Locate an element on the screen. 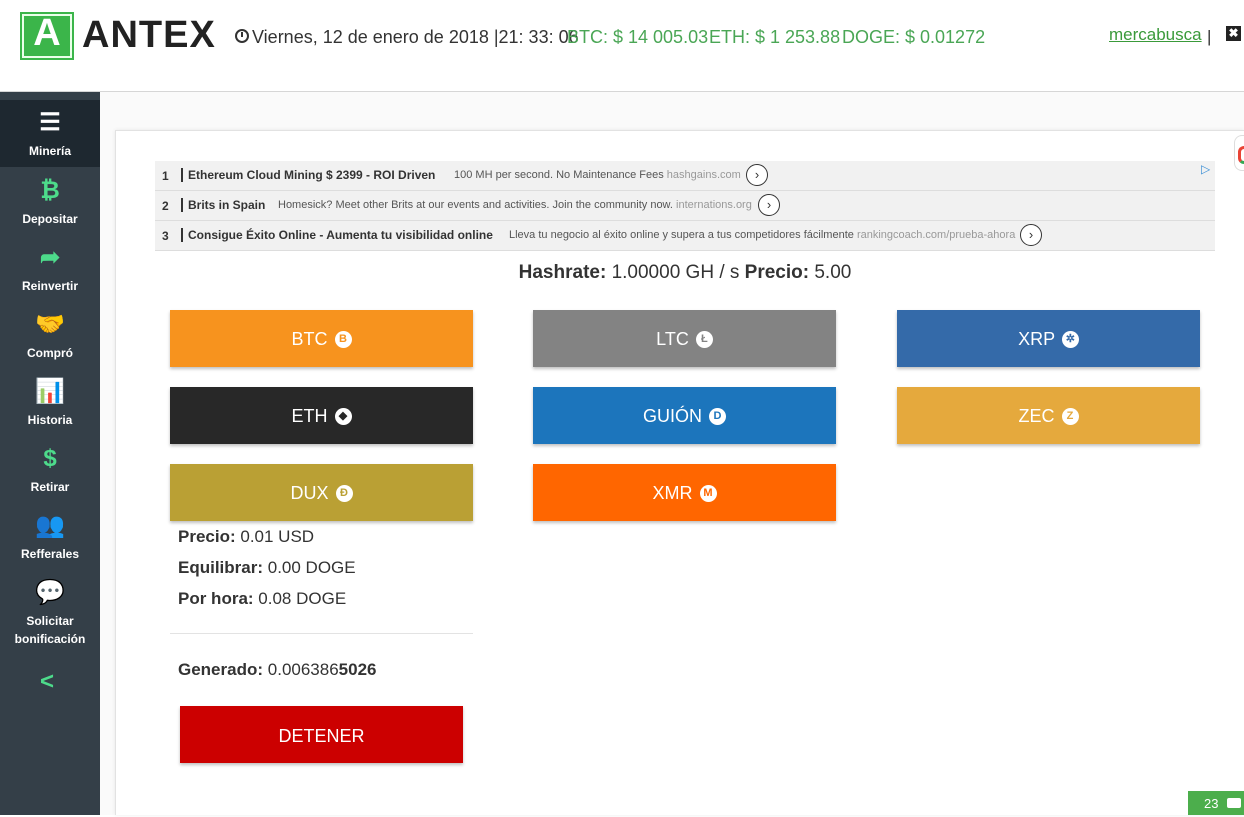 The width and height of the screenshot is (1244, 817). bar-chart-icon: 📊 is located at coordinates (50, 391).